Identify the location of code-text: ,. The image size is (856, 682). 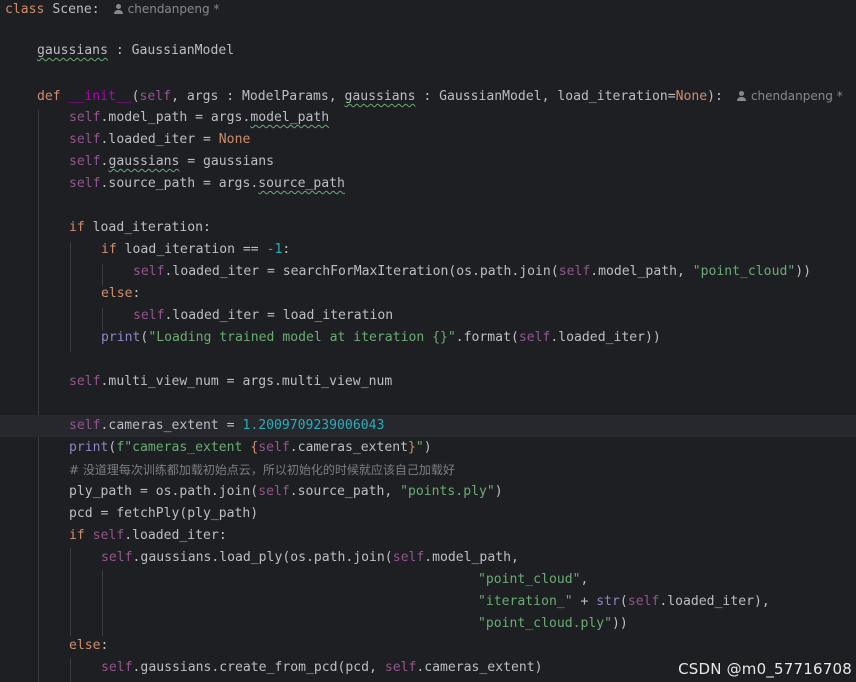
(584, 579).